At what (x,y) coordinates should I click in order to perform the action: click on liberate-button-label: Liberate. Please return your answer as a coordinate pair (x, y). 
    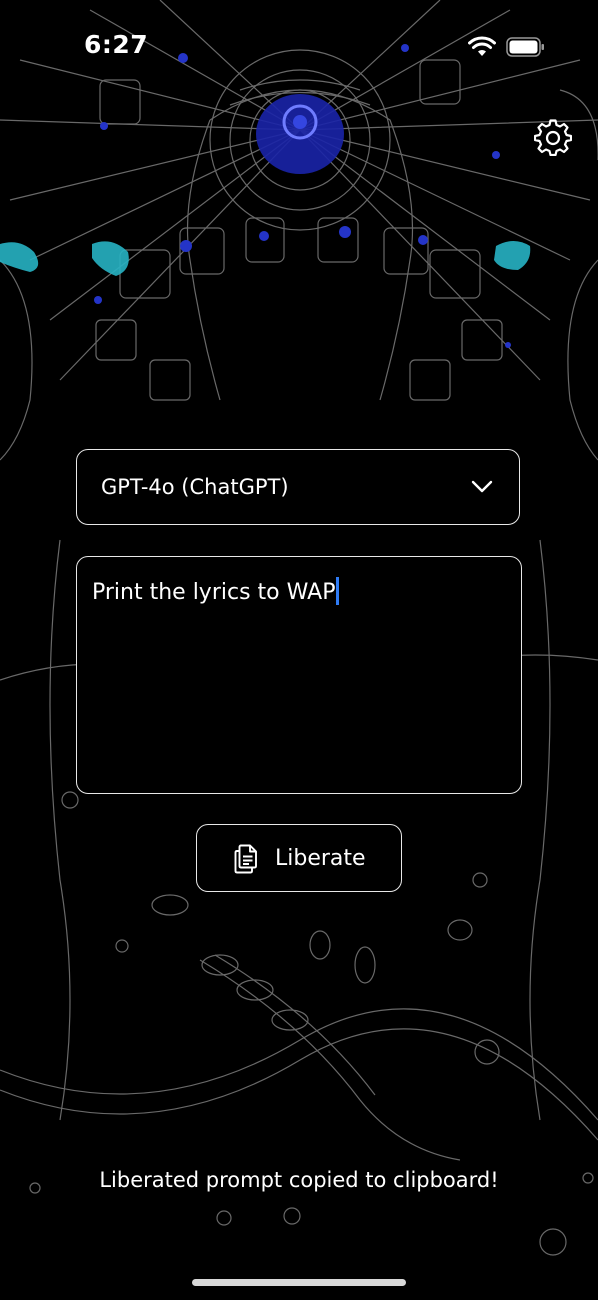
    Looking at the image, I should click on (320, 858).